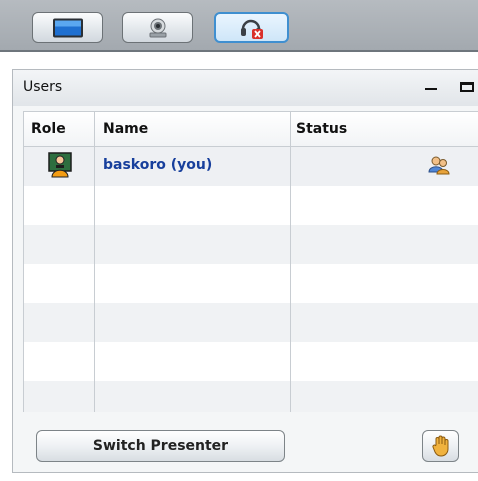 The width and height of the screenshot is (478, 481). What do you see at coordinates (48, 129) in the screenshot?
I see `column-header-role: Role` at bounding box center [48, 129].